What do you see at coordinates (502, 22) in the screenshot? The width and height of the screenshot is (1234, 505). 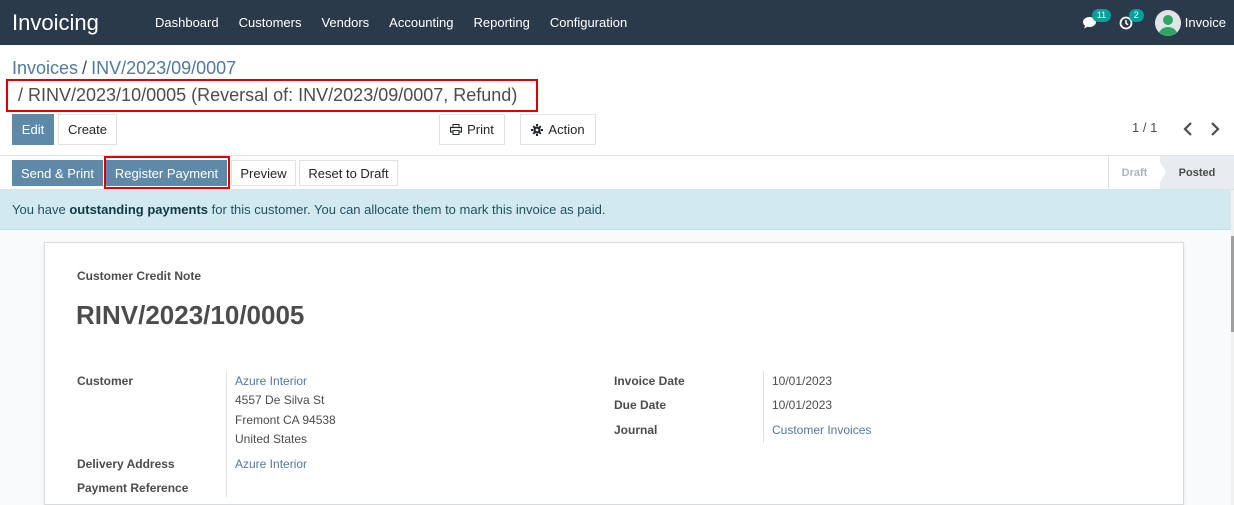 I see `menu-item-reporting: Reporting` at bounding box center [502, 22].